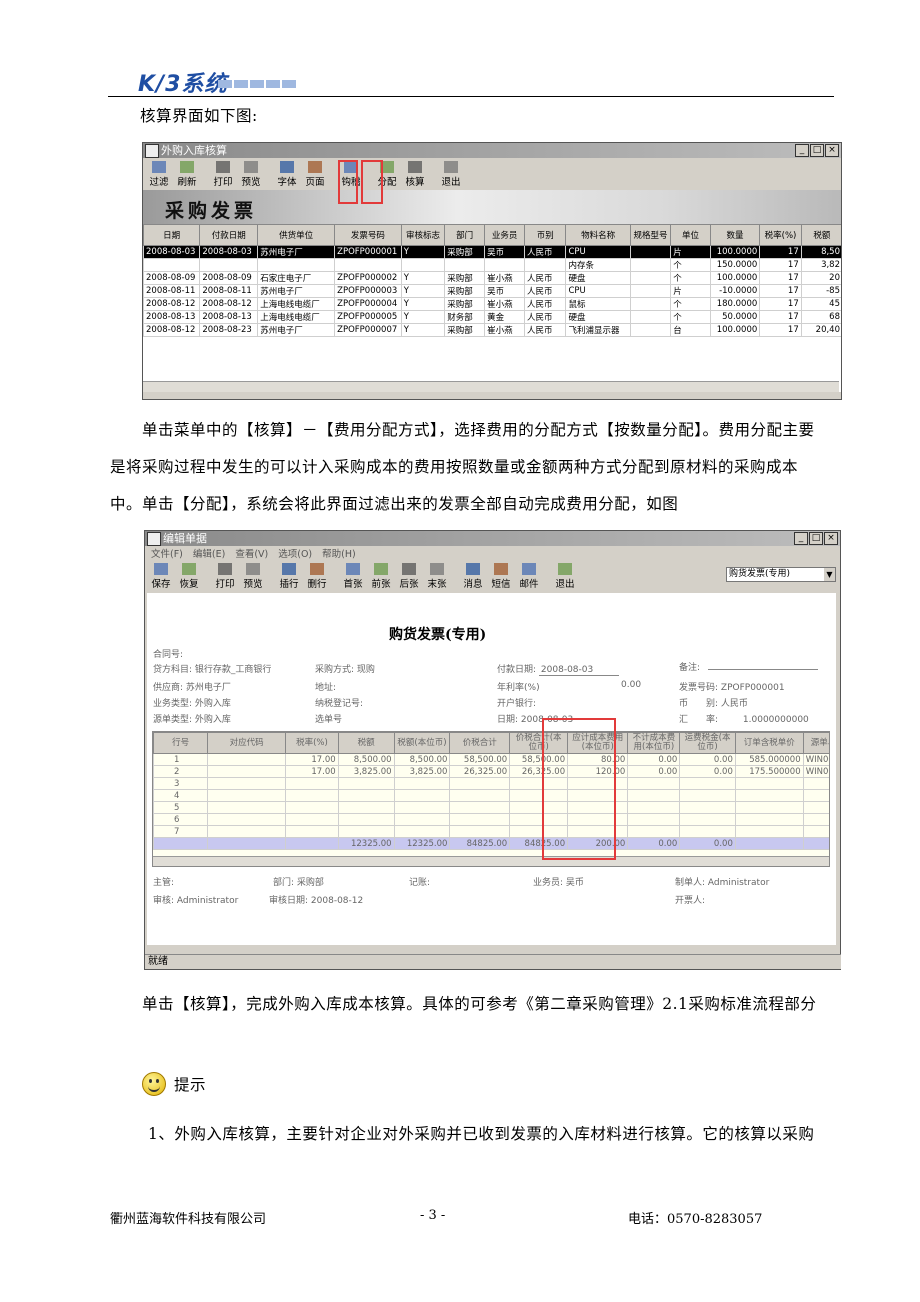  Describe the element at coordinates (189, 576) in the screenshot. I see `tb2-button-1: 恢复` at that location.